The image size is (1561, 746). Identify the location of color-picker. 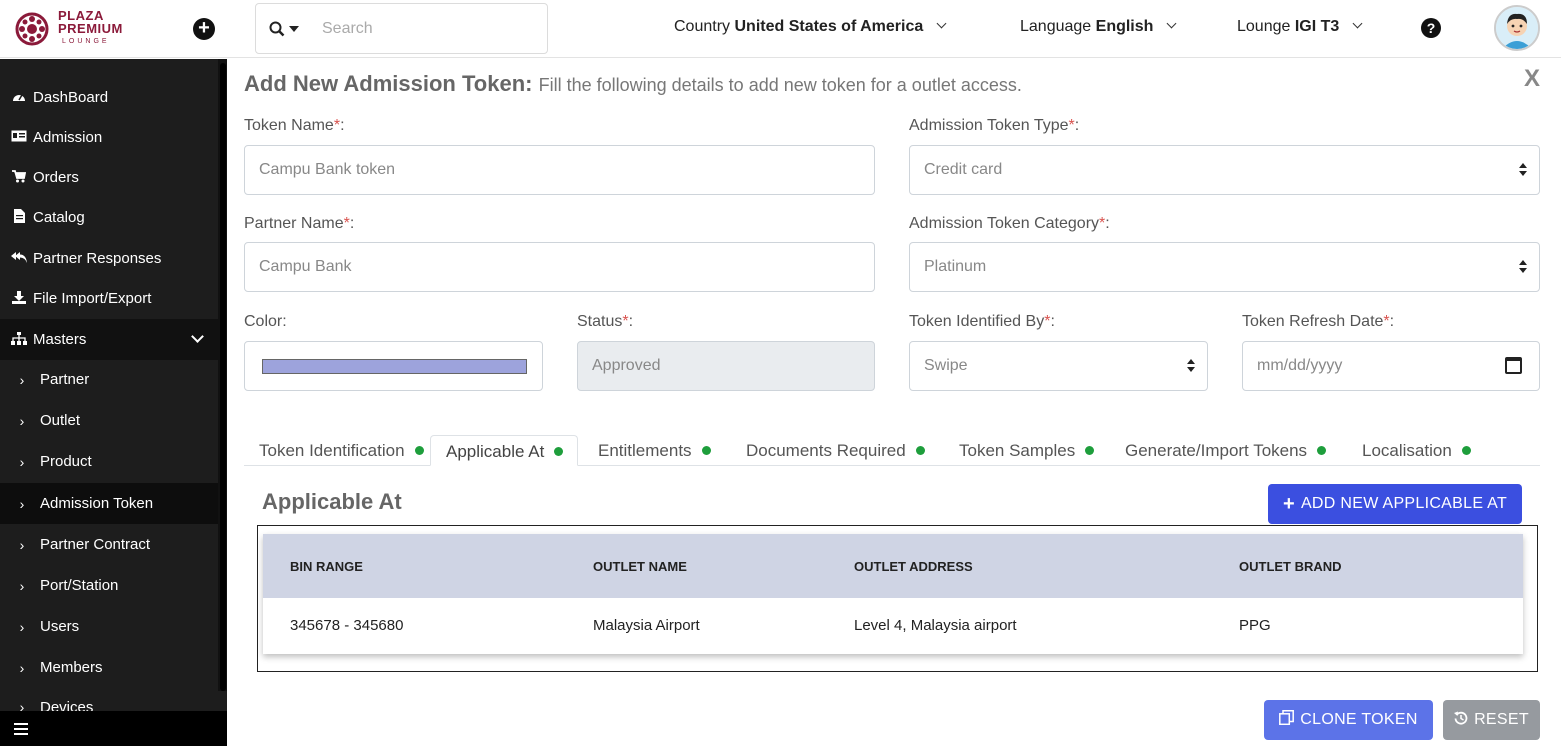
(393, 366).